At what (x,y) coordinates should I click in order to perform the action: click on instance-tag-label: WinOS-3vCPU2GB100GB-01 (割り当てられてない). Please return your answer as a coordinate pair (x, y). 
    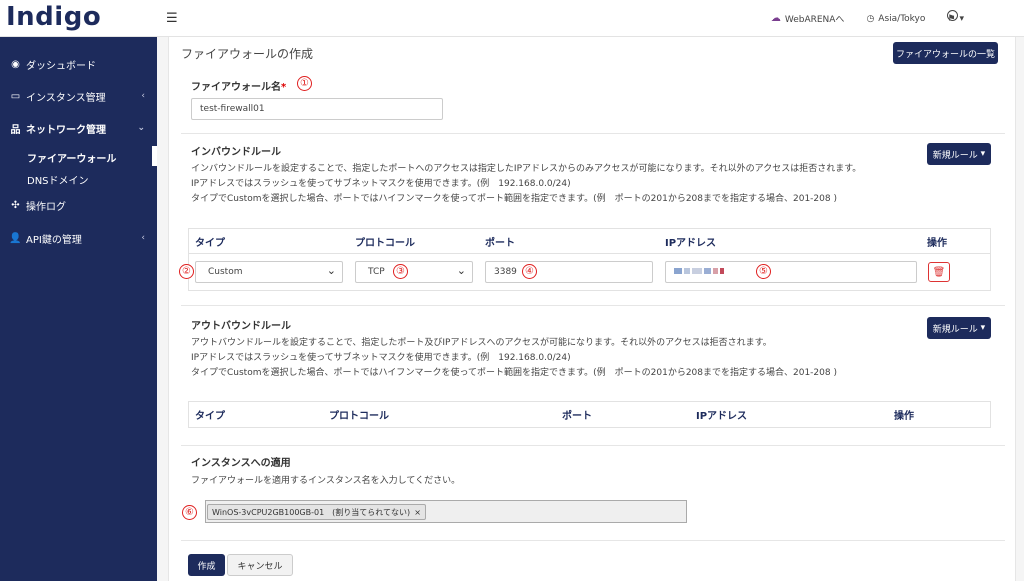
    Looking at the image, I should click on (311, 512).